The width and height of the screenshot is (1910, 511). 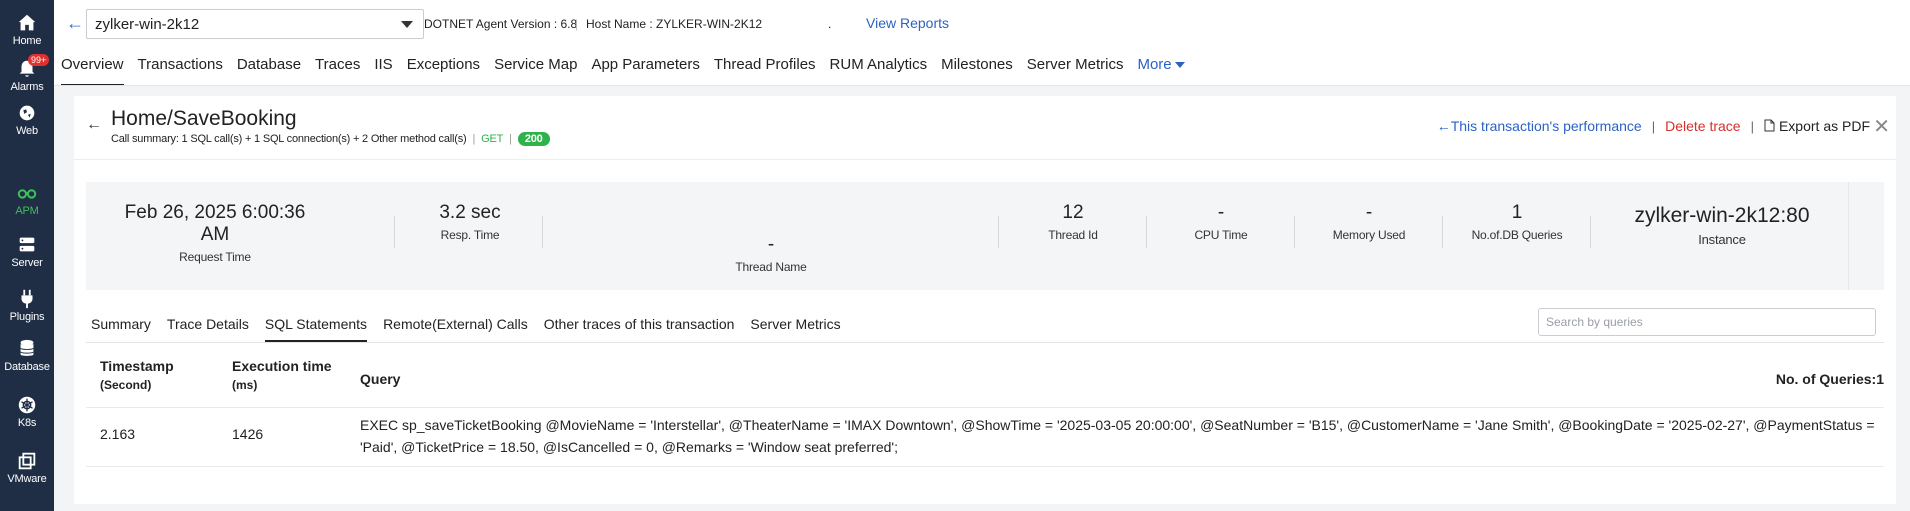 What do you see at coordinates (27, 473) in the screenshot?
I see `sidebar-item-vmware: VMware` at bounding box center [27, 473].